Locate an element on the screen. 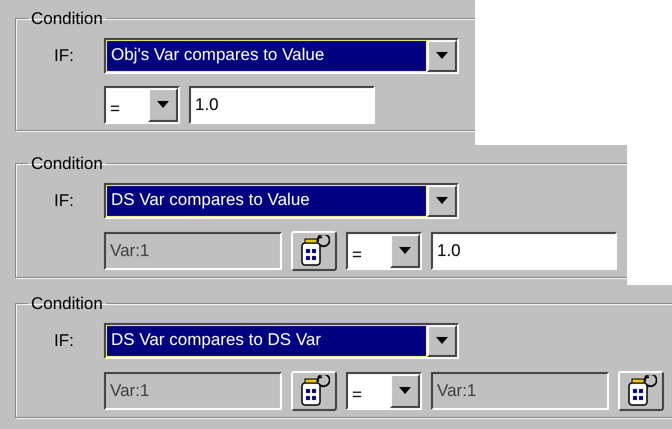 The height and width of the screenshot is (429, 672). condition-type-combo: DS Var compares to DS Var is located at coordinates (281, 340).